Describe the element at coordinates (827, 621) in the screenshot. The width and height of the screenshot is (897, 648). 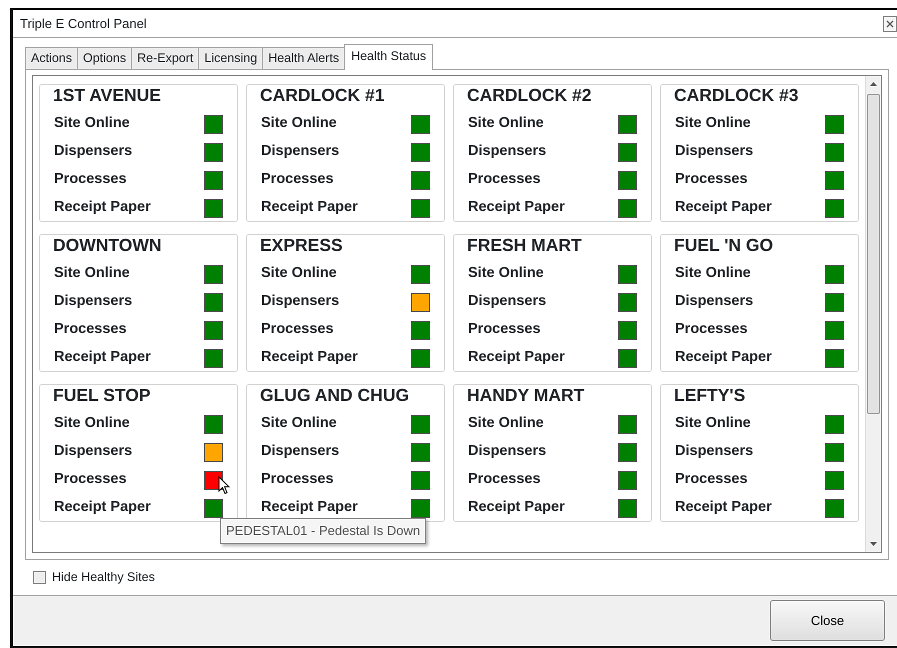
I see `close-button: Close` at that location.